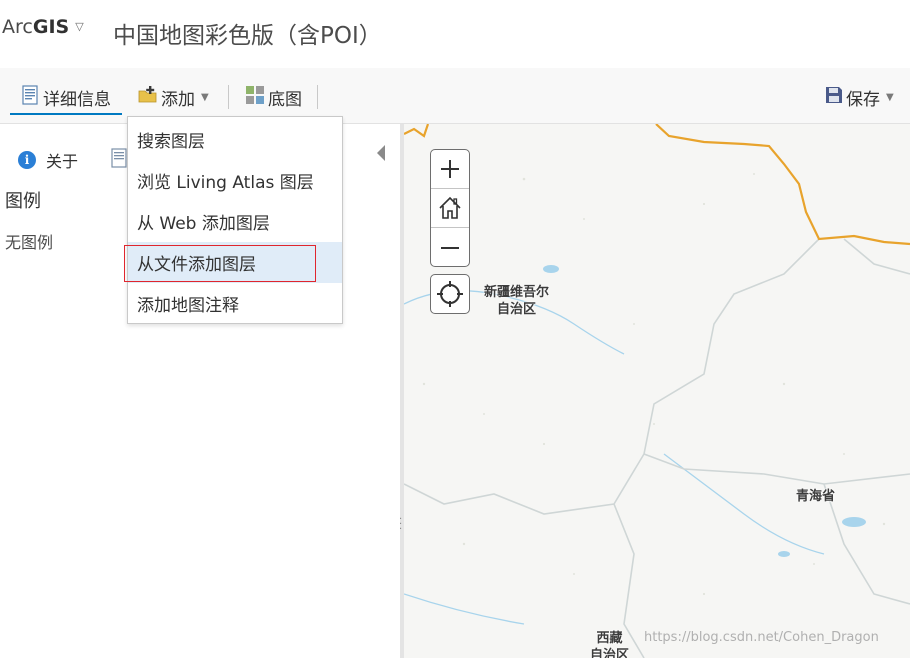 This screenshot has width=910, height=658. Describe the element at coordinates (610, 653) in the screenshot. I see `map-label-xizang-line2: 自治区` at that location.